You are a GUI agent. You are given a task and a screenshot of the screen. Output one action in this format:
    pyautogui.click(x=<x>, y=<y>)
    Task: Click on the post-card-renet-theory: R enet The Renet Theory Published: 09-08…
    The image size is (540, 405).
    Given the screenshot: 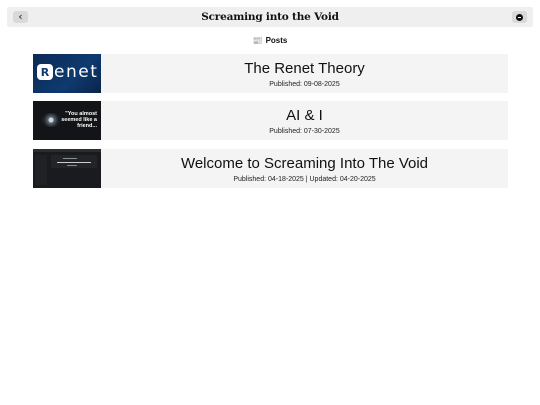 What is the action you would take?
    pyautogui.click(x=270, y=73)
    